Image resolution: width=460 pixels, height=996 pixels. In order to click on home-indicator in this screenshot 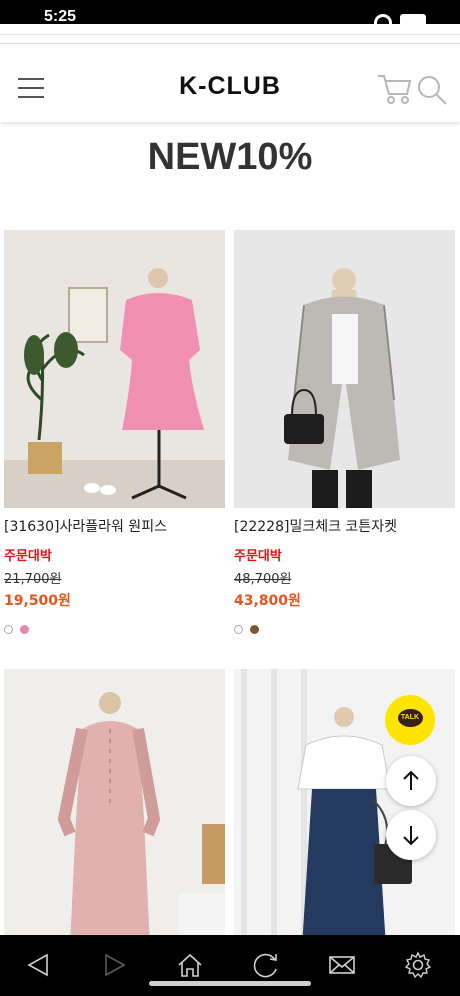, I will do `click(230, 983)`.